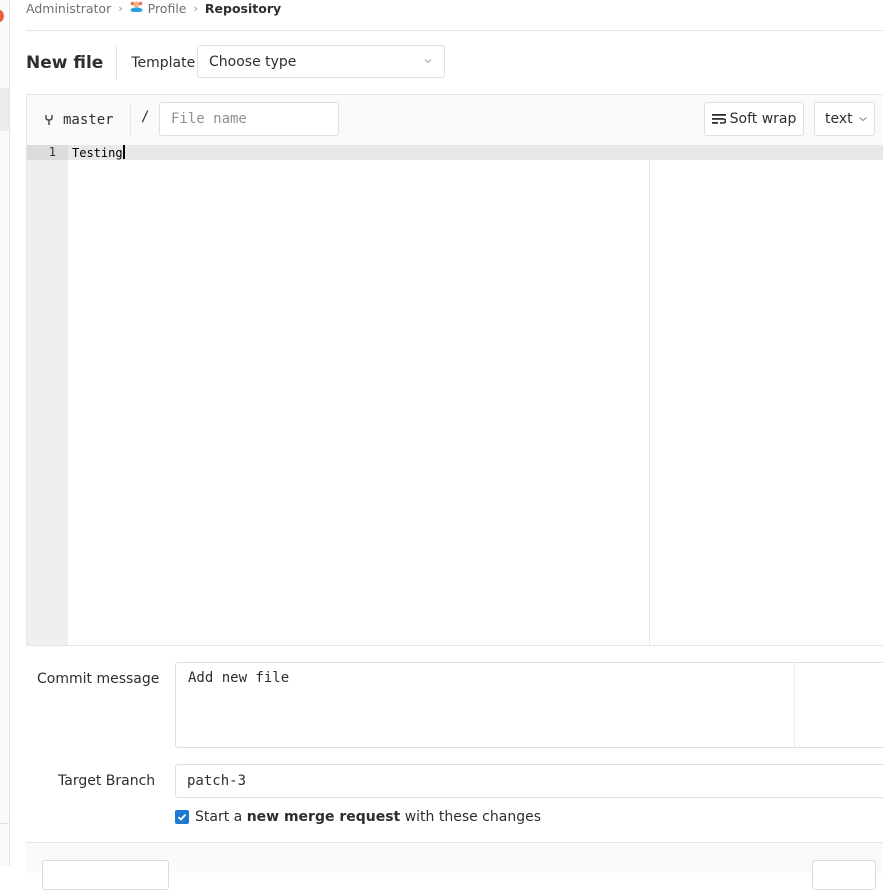 The image size is (883, 890). What do you see at coordinates (529, 781) in the screenshot?
I see `target-branch-input` at bounding box center [529, 781].